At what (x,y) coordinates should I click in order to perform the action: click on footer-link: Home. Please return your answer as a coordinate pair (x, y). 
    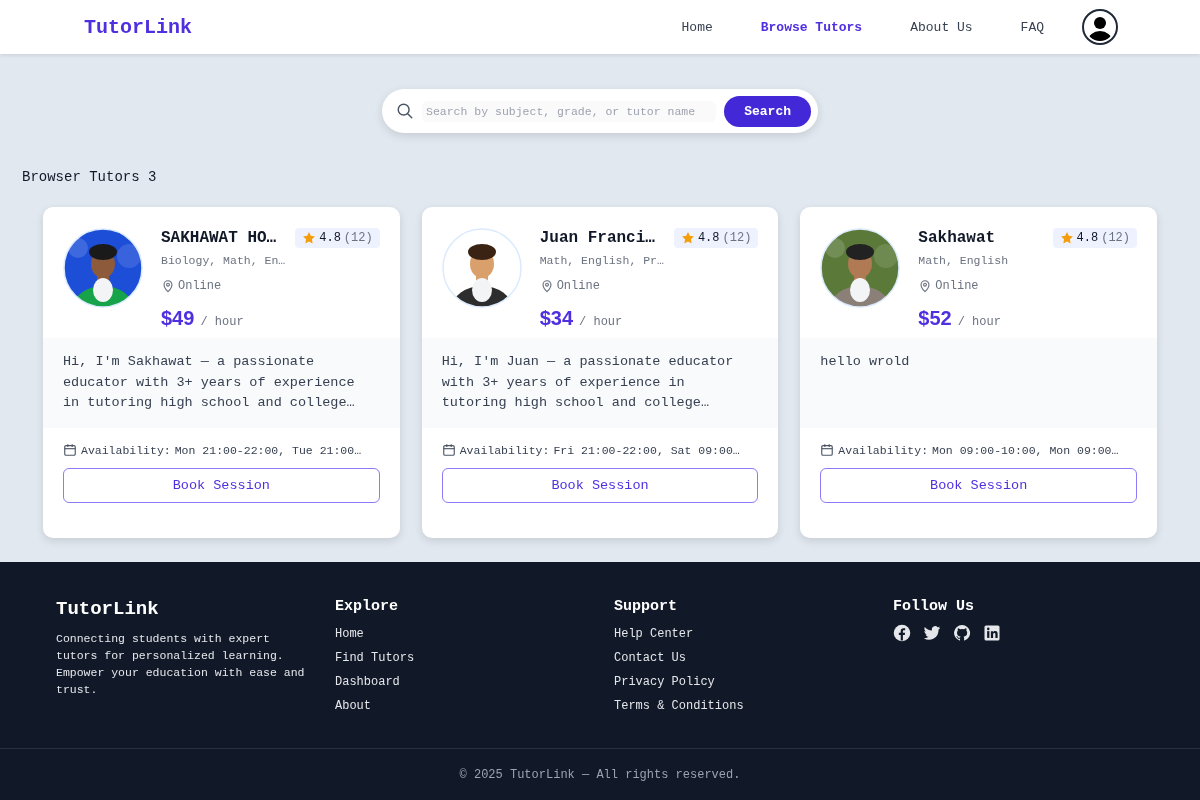
    Looking at the image, I should click on (474, 634).